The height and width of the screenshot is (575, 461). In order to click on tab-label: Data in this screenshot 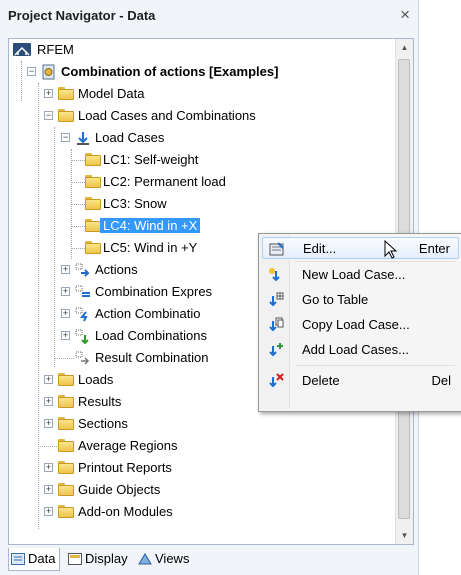, I will do `click(42, 558)`.